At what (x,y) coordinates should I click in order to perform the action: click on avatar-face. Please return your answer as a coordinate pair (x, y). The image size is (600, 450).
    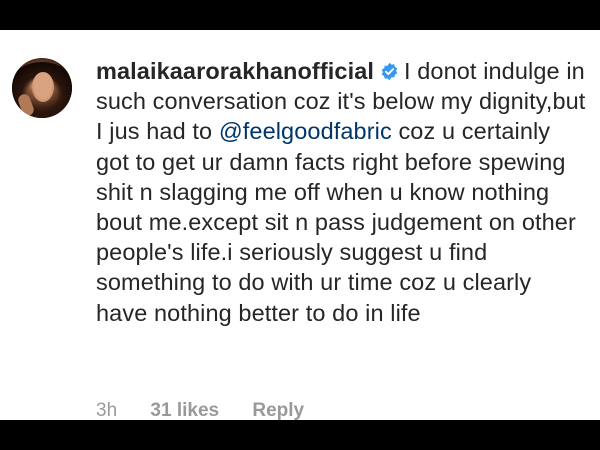
    Looking at the image, I should click on (43, 87).